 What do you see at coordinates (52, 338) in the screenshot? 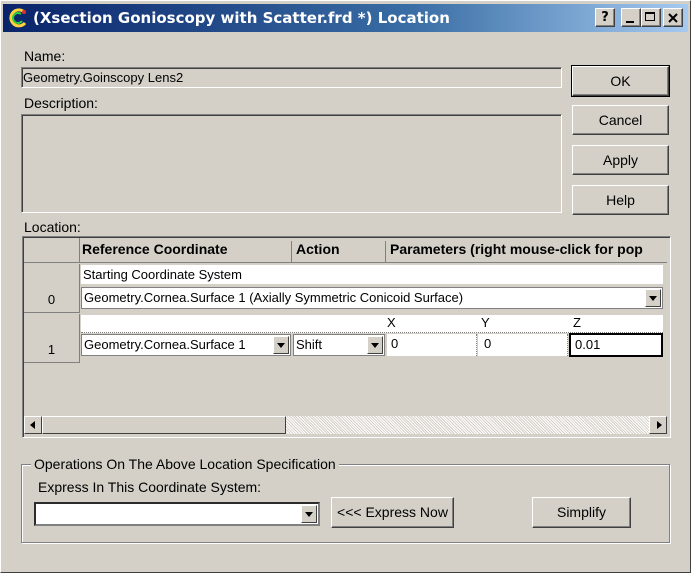
I see `row-header-1: 1` at bounding box center [52, 338].